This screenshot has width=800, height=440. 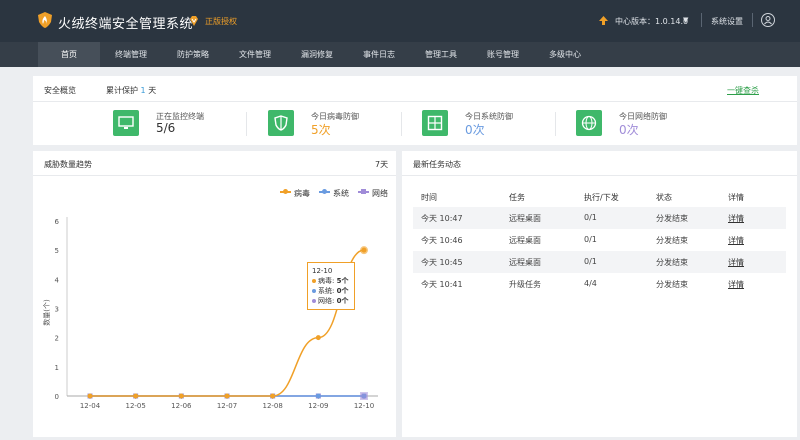 What do you see at coordinates (525, 284) in the screenshot?
I see `cell-task: 升级任务` at bounding box center [525, 284].